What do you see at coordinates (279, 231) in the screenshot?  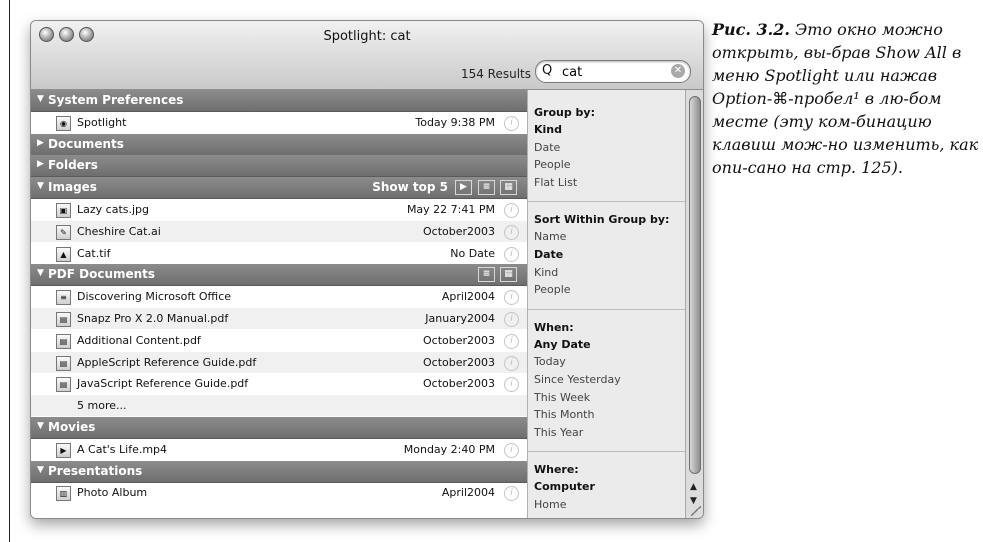 I see `result-row: ✎ Cheshire Cat.ai October2003 i` at bounding box center [279, 231].